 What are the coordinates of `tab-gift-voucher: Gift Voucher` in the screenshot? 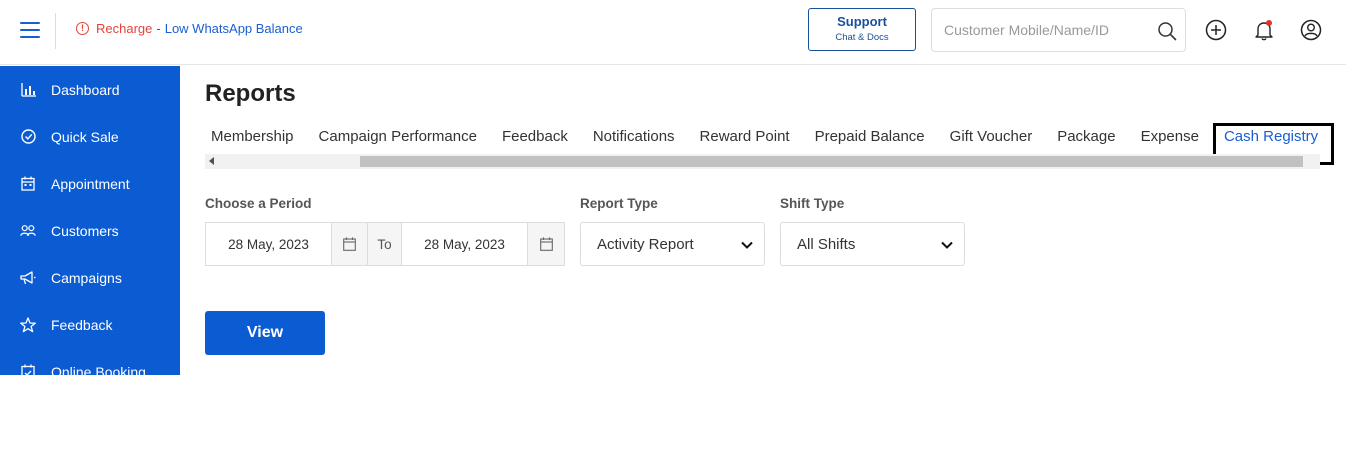 It's located at (991, 140).